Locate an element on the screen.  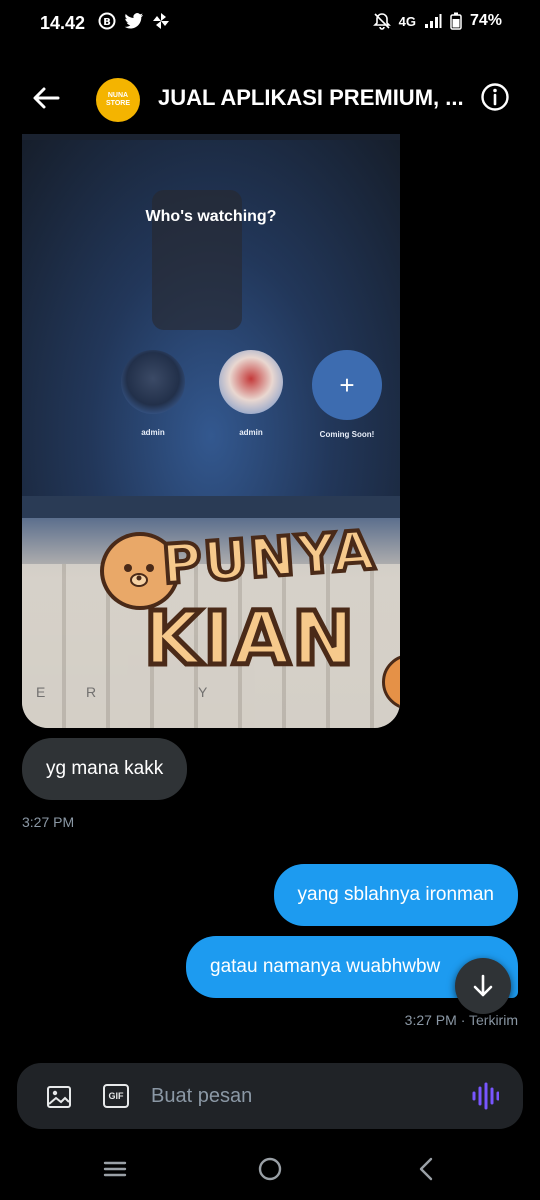
signal-icon is located at coordinates (433, 21).